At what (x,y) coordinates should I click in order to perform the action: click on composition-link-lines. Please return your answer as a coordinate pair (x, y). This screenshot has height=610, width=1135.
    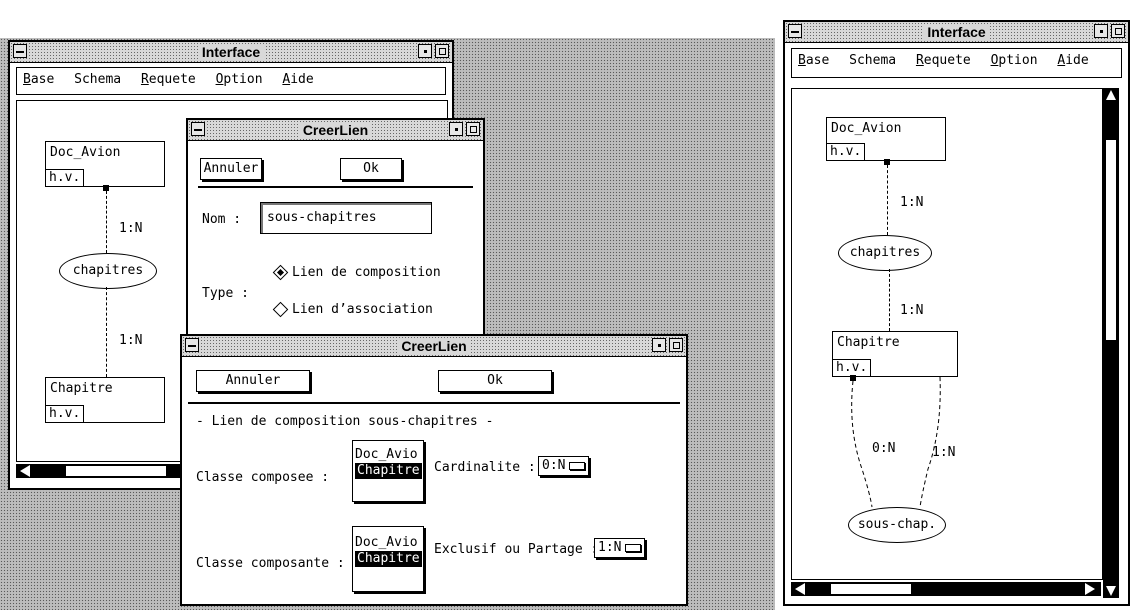
    Looking at the image, I should click on (896, 442).